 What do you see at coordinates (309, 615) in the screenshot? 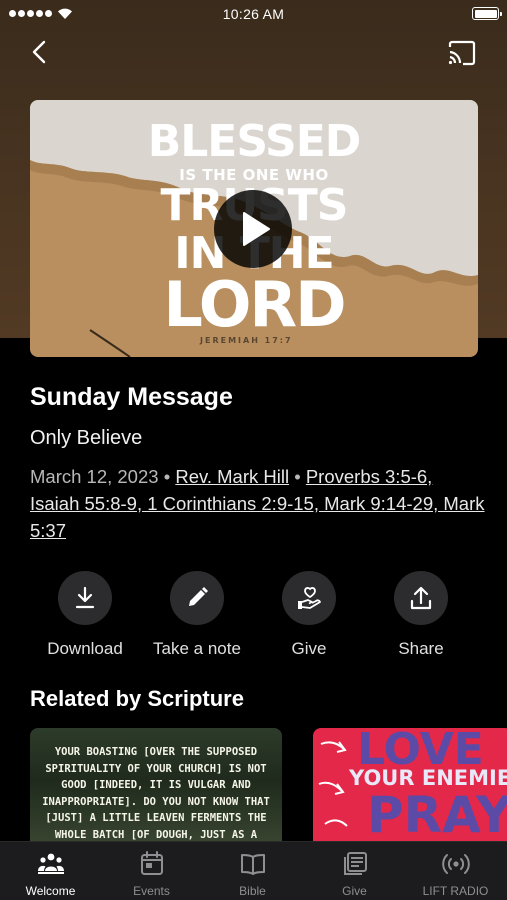
I see `give-button: Give` at bounding box center [309, 615].